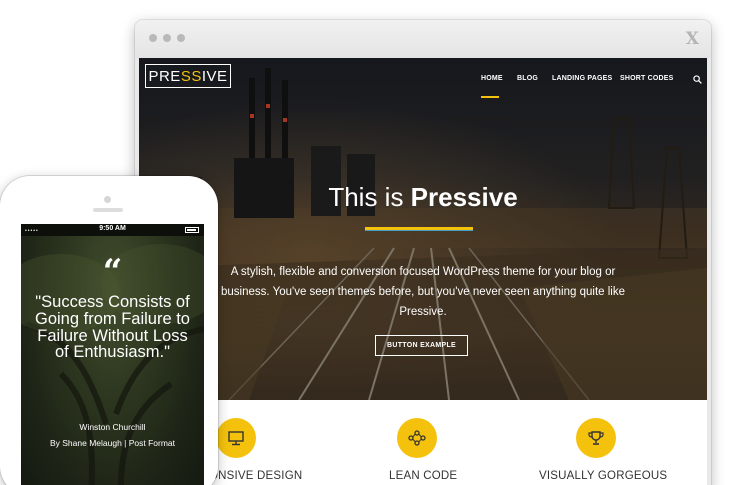 This screenshot has height=485, width=735. I want to click on site-logo: PRESSIVE, so click(188, 76).